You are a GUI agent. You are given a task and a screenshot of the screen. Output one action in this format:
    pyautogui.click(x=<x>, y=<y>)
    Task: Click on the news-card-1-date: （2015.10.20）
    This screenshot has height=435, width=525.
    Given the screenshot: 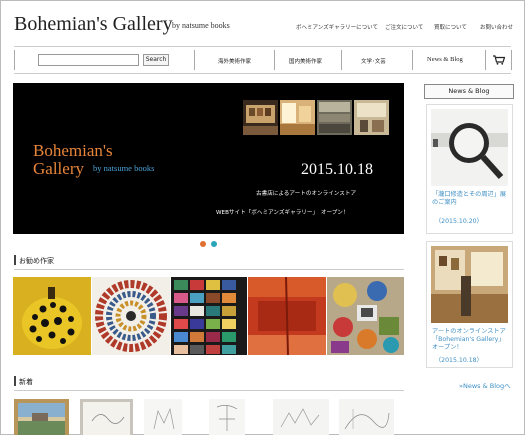 What is the action you would take?
    pyautogui.click(x=459, y=221)
    